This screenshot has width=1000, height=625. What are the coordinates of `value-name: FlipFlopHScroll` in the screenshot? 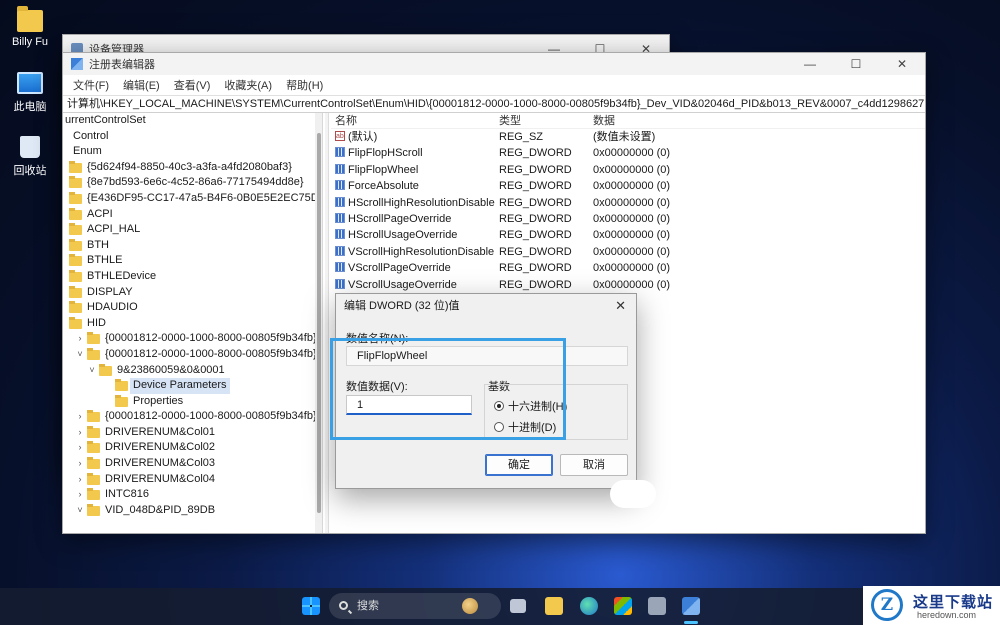 It's located at (385, 153).